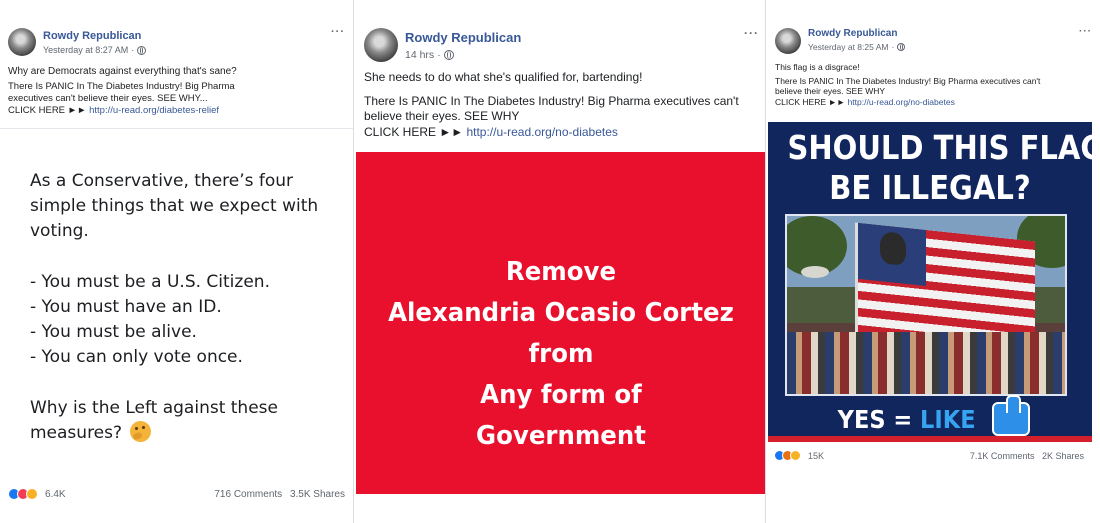 This screenshot has width=1100, height=523. Describe the element at coordinates (929, 455) in the screenshot. I see `post-footer: 15K 7.1K Comments 2K Shares` at that location.